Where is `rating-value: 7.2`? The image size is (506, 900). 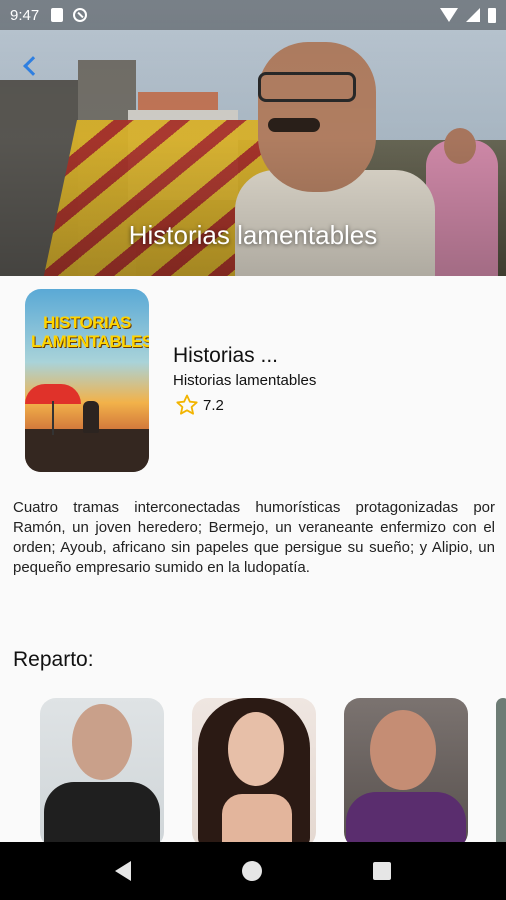
rating-value: 7.2 is located at coordinates (213, 405).